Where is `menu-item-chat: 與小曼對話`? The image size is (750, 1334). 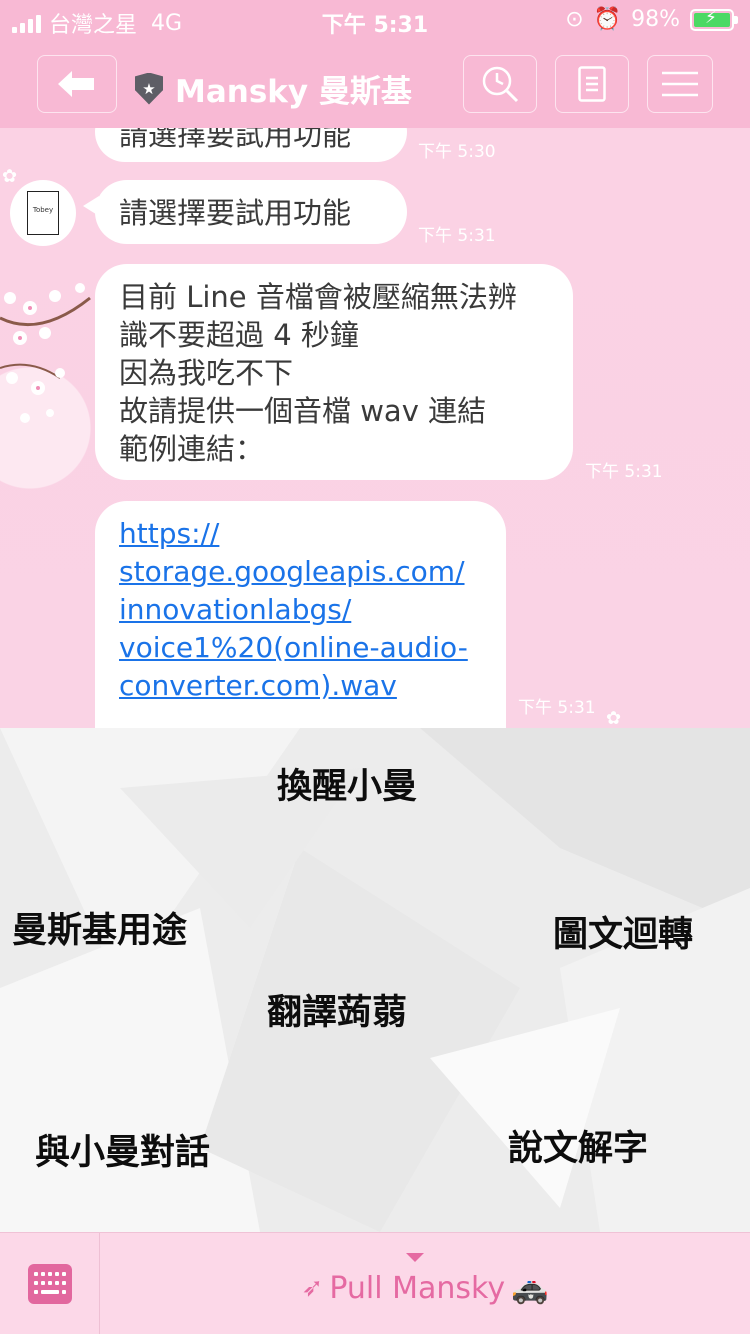
menu-item-chat: 與小曼對話 is located at coordinates (122, 1149).